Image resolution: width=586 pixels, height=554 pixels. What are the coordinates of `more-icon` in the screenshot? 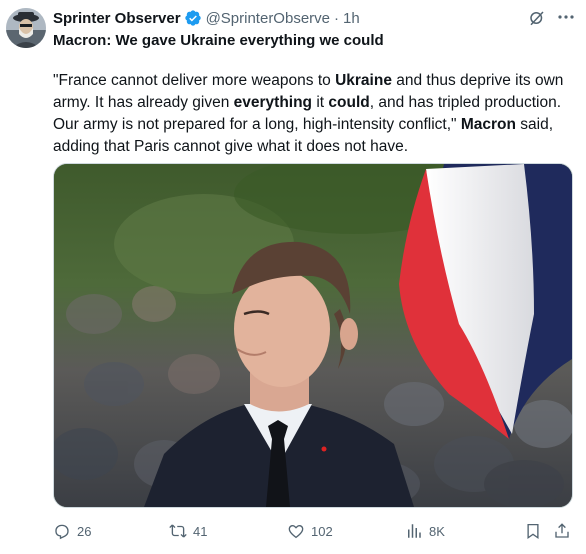 It's located at (566, 17).